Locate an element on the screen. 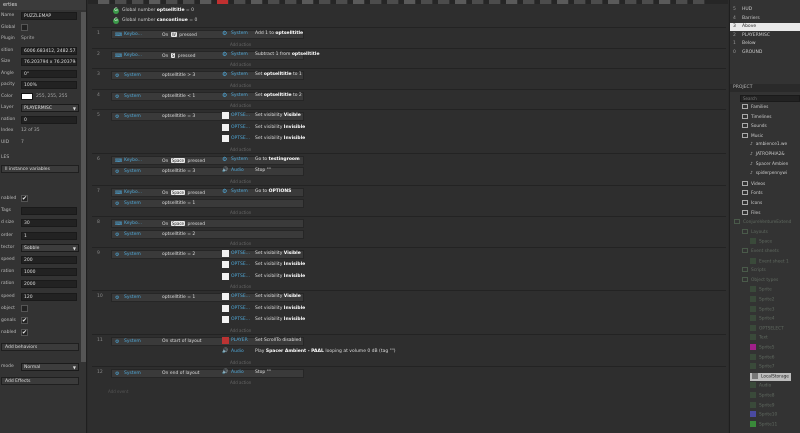 This screenshot has height=433, width=800. project-tree-item: Families is located at coordinates (755, 108).